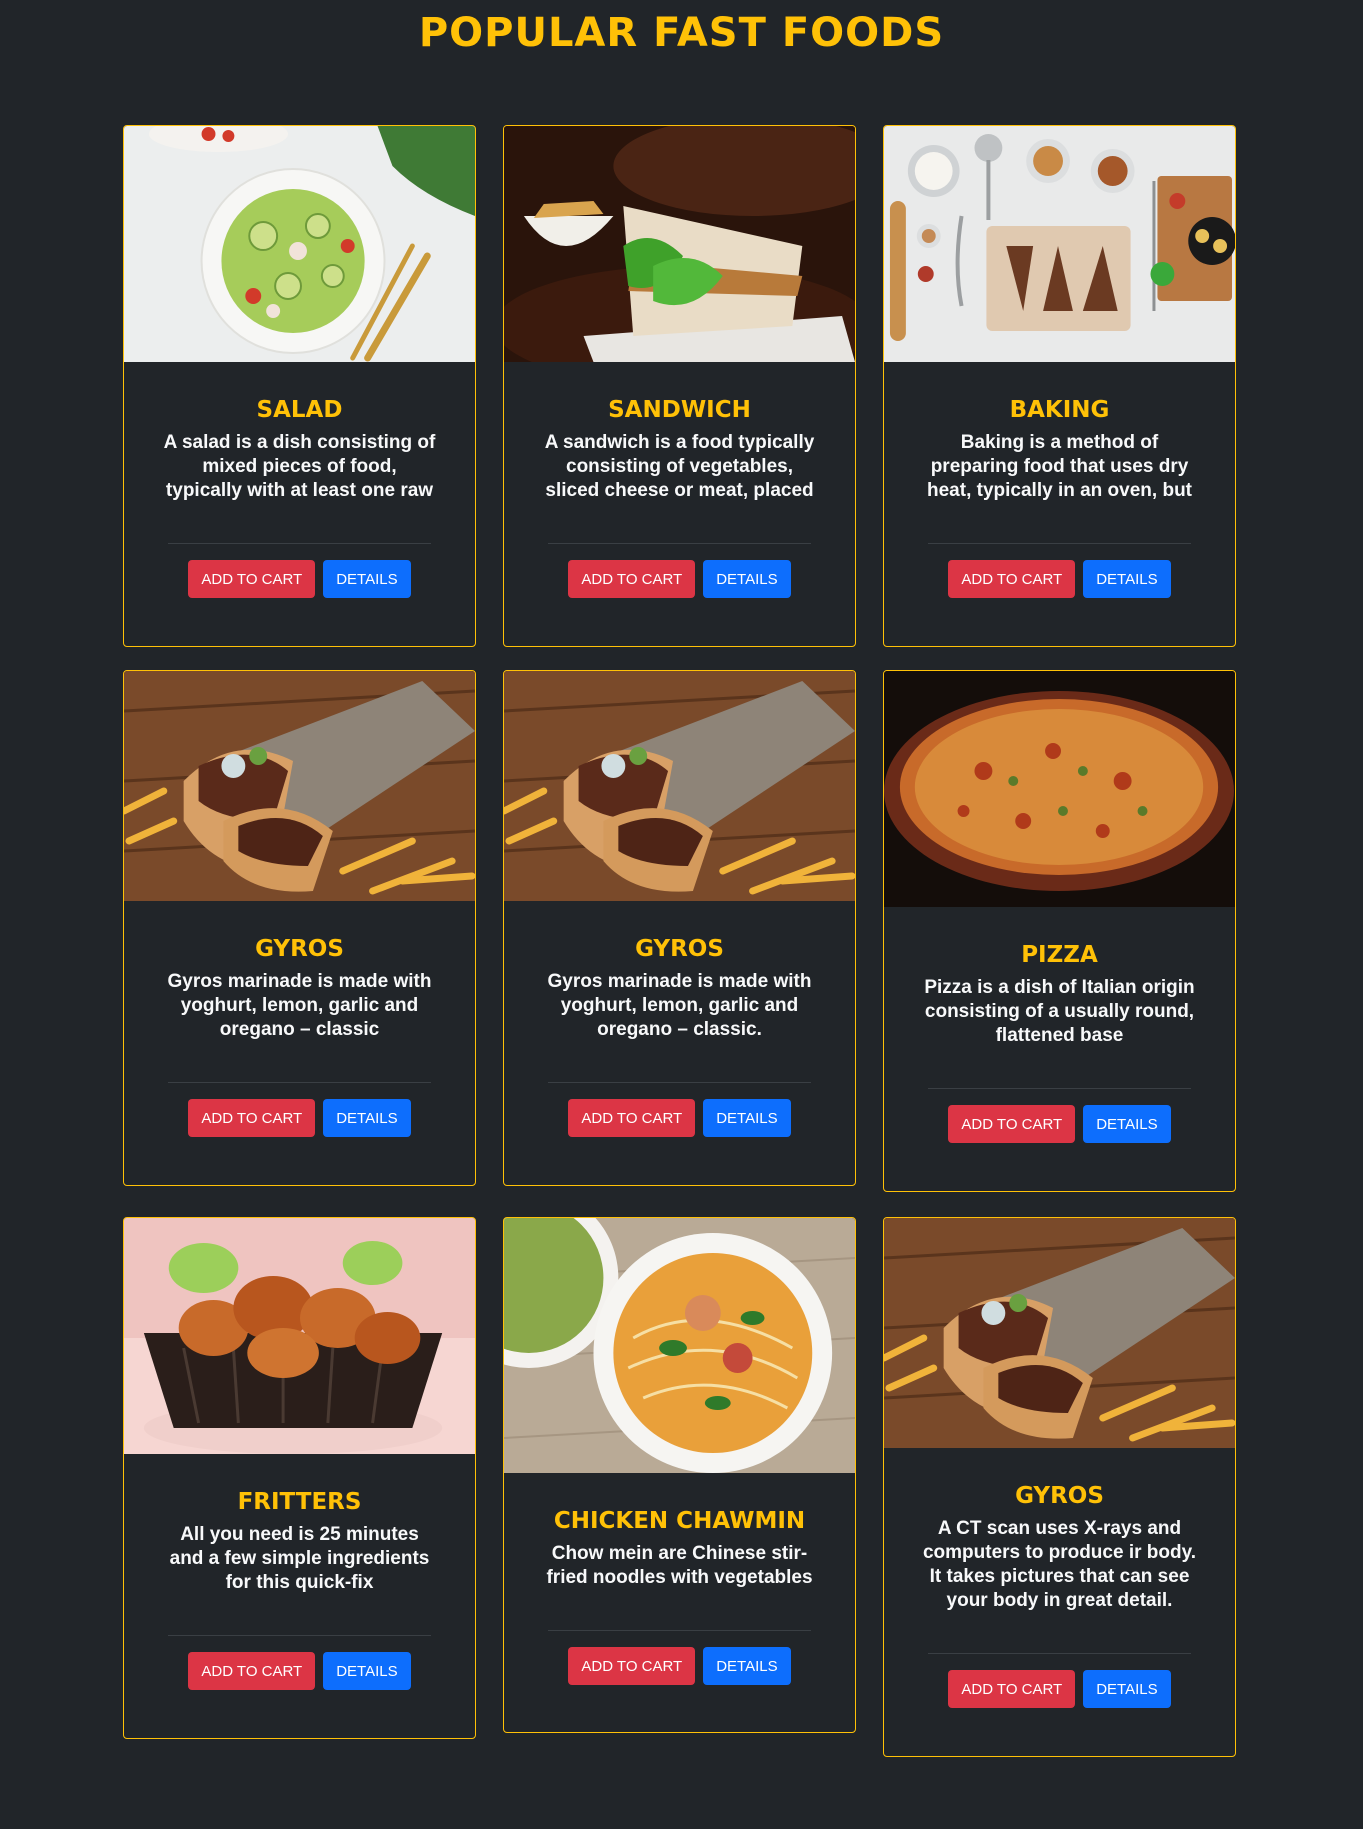 The image size is (1363, 1829). Describe the element at coordinates (299, 410) in the screenshot. I see `card-title: SALAD` at that location.